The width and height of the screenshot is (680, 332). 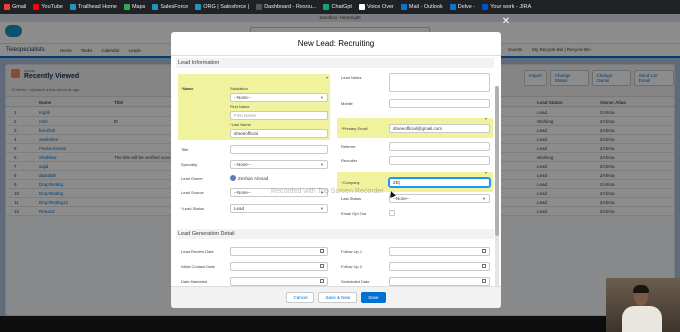 I want to click on title-label: Title, so click(x=185, y=149).